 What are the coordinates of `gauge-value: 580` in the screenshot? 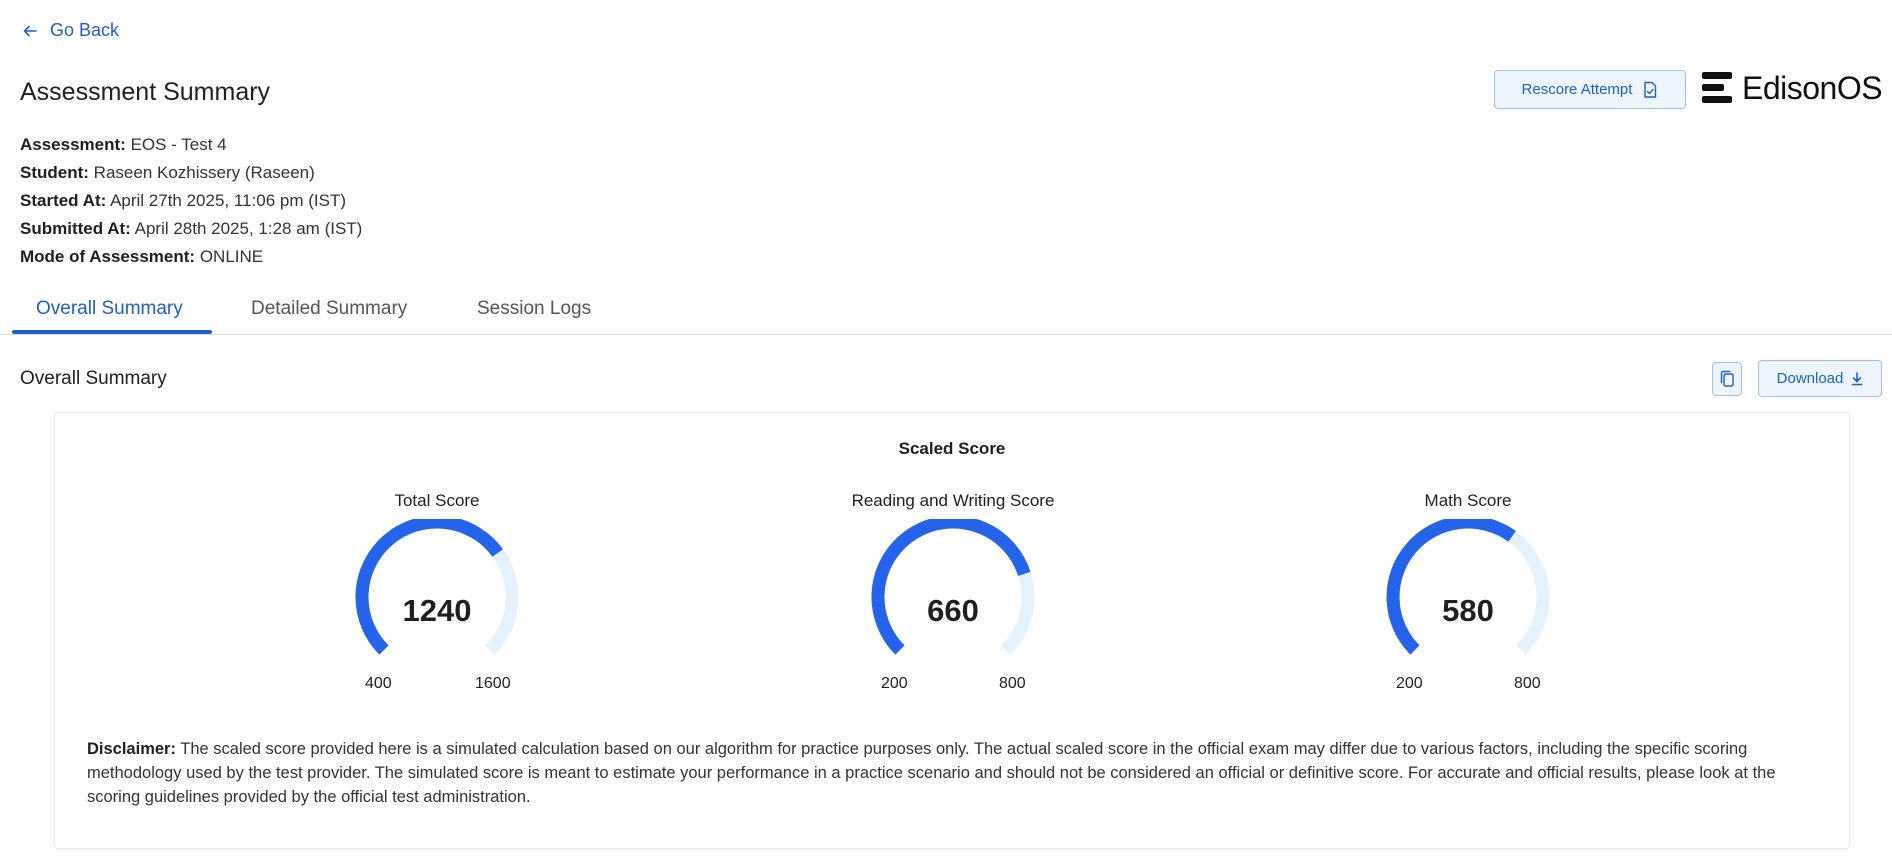 It's located at (1468, 610).